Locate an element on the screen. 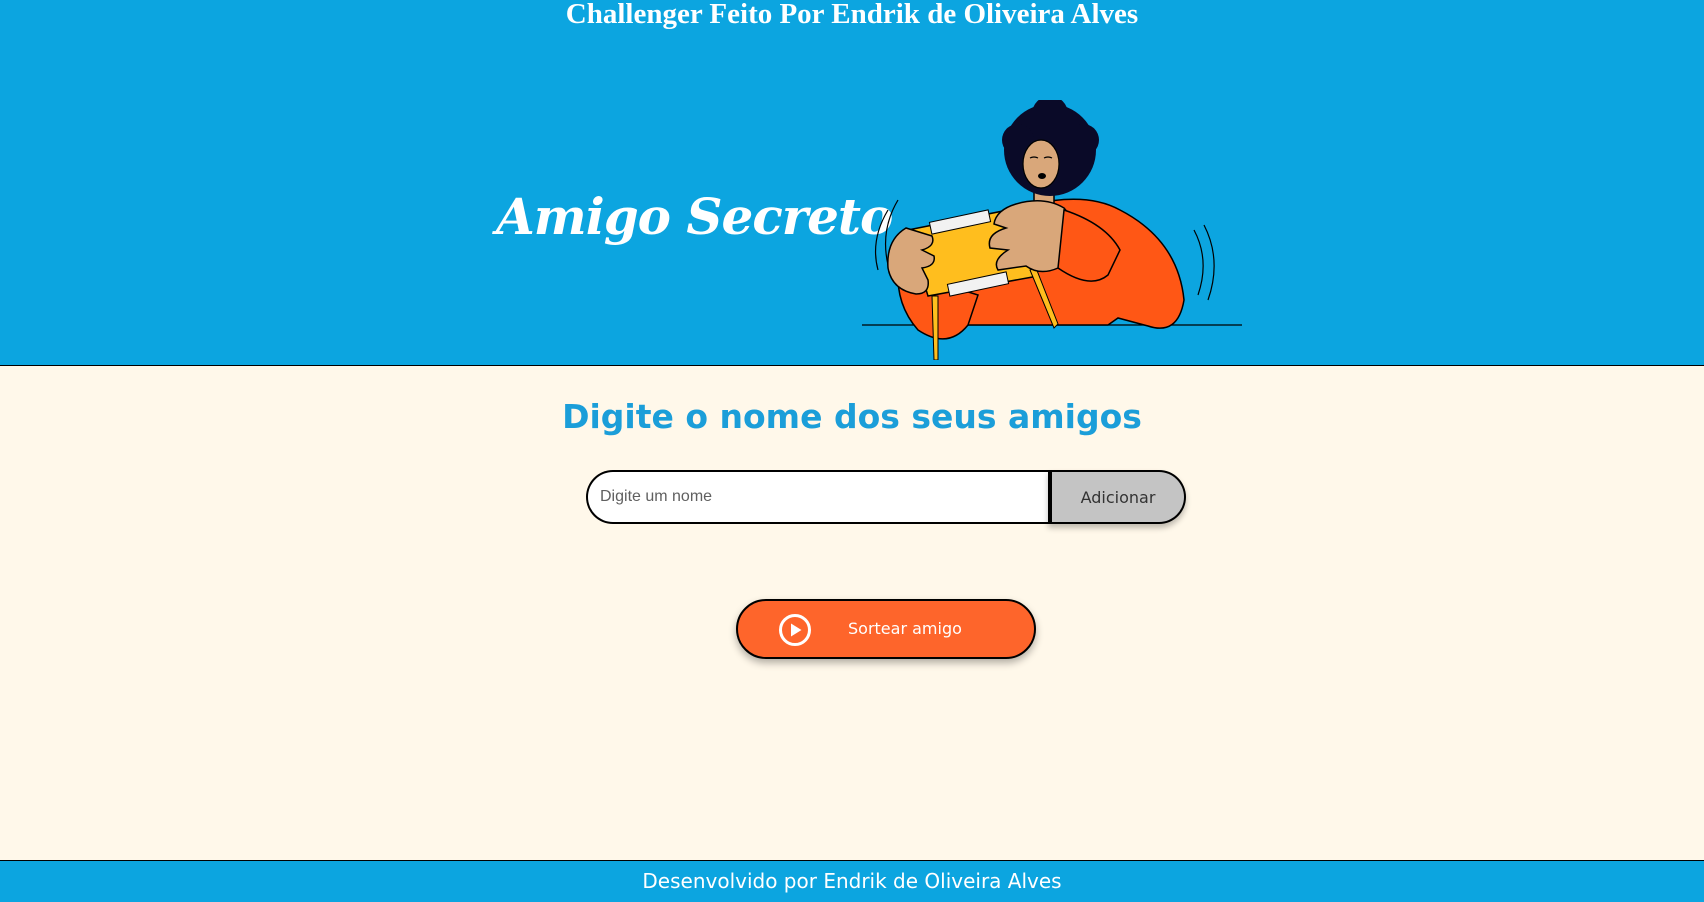  draw-friend-button: Sortear amigo is located at coordinates (886, 629).